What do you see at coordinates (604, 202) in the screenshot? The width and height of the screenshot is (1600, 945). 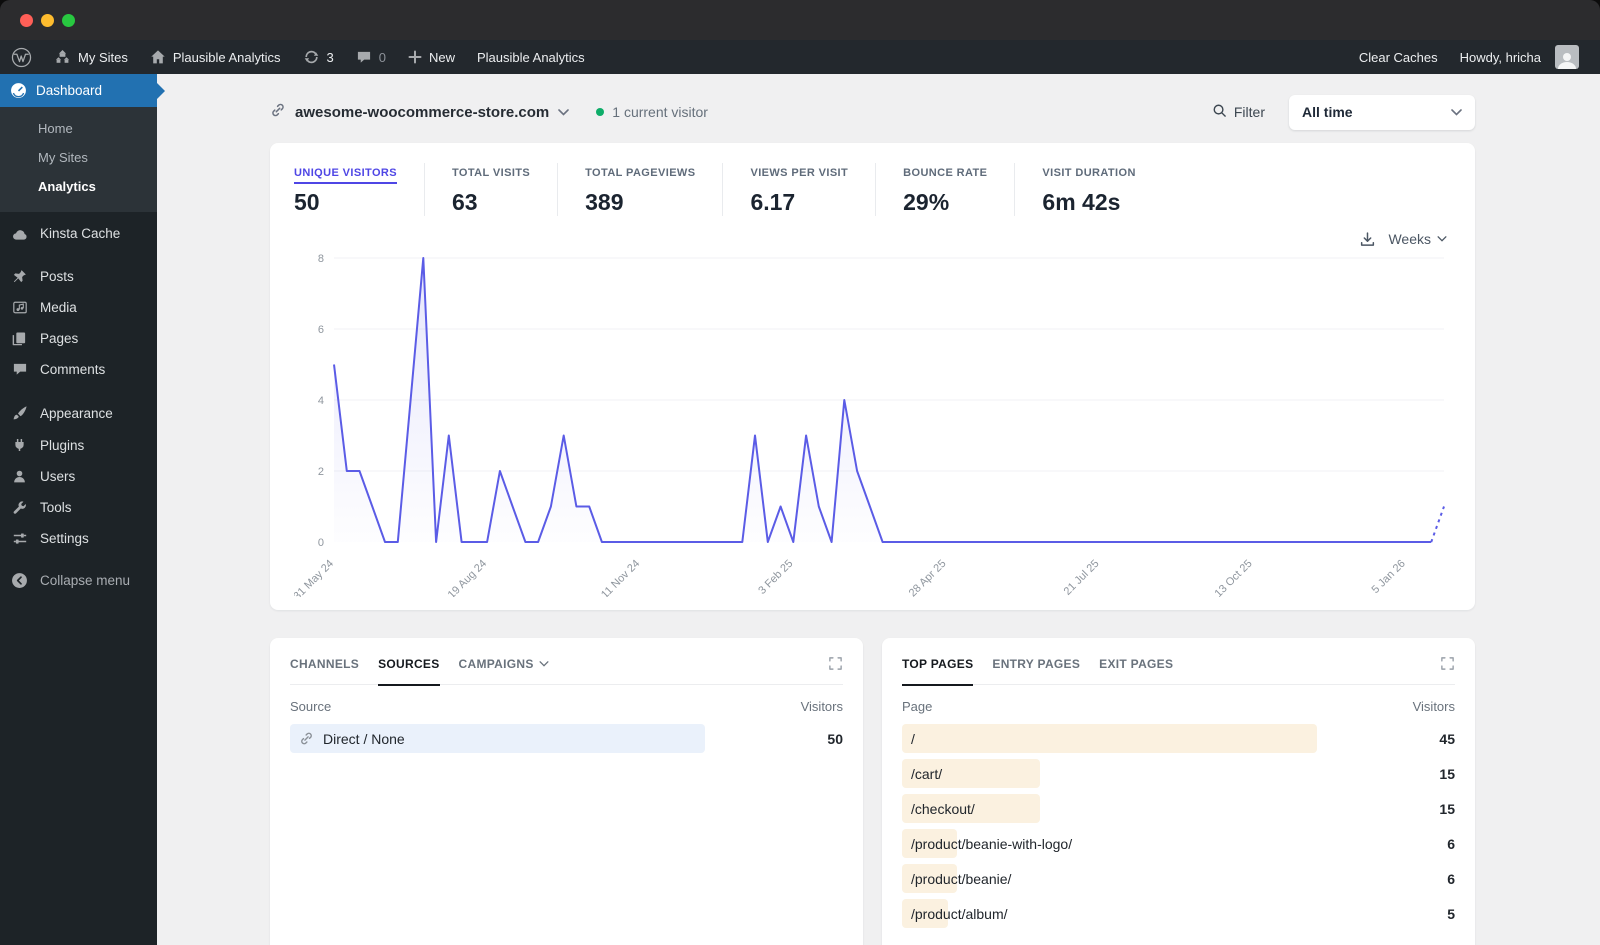 I see `stat-value: 389` at bounding box center [604, 202].